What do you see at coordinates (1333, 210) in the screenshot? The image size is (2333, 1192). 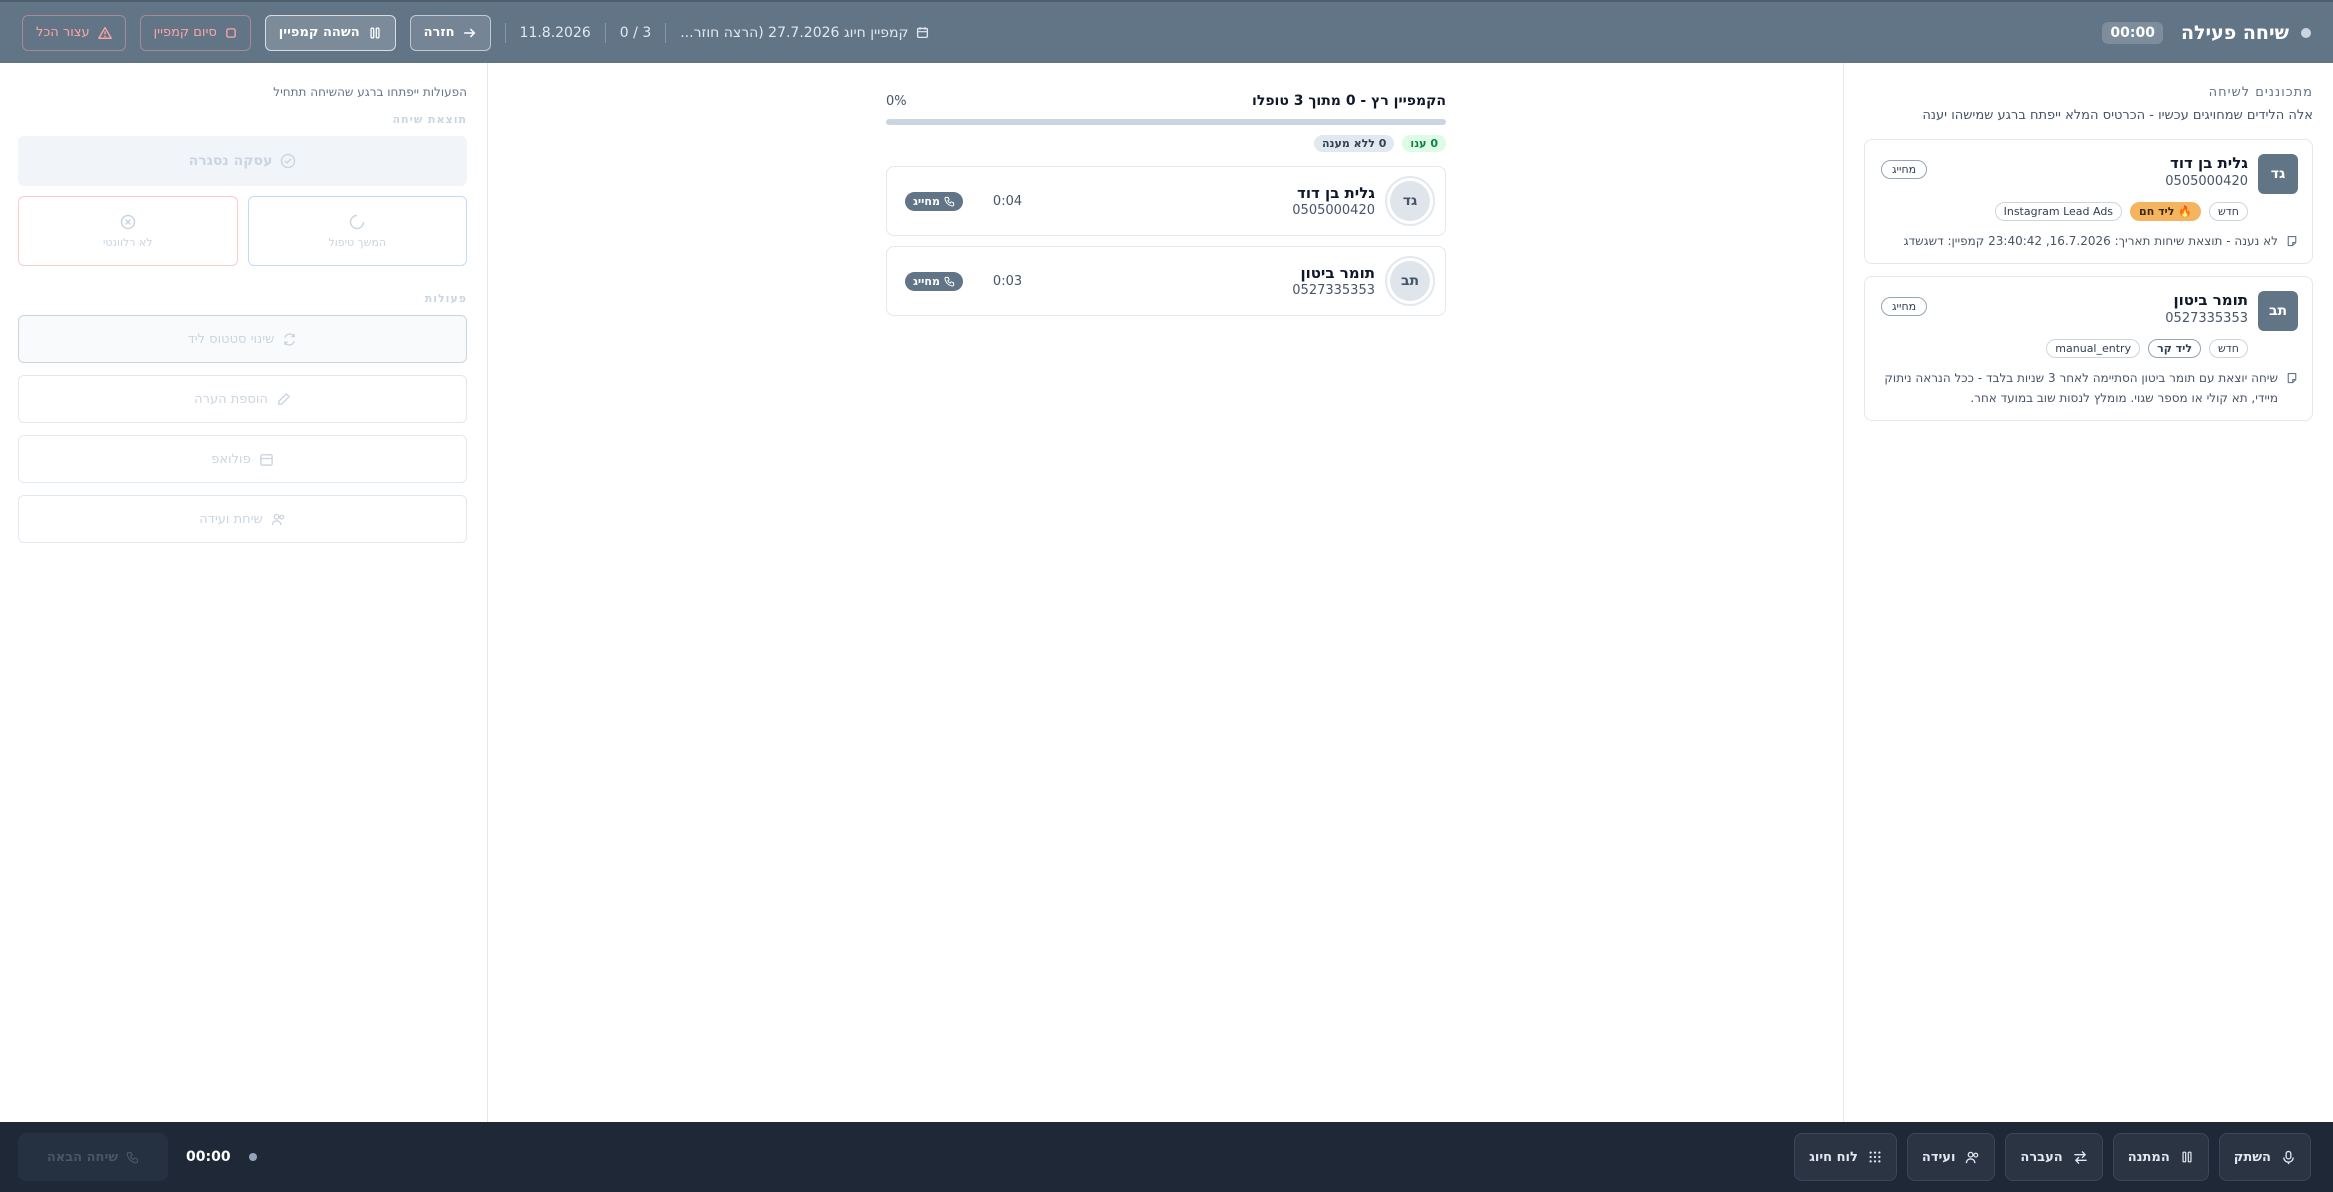 I see `call-lead-phone: 0505000420` at bounding box center [1333, 210].